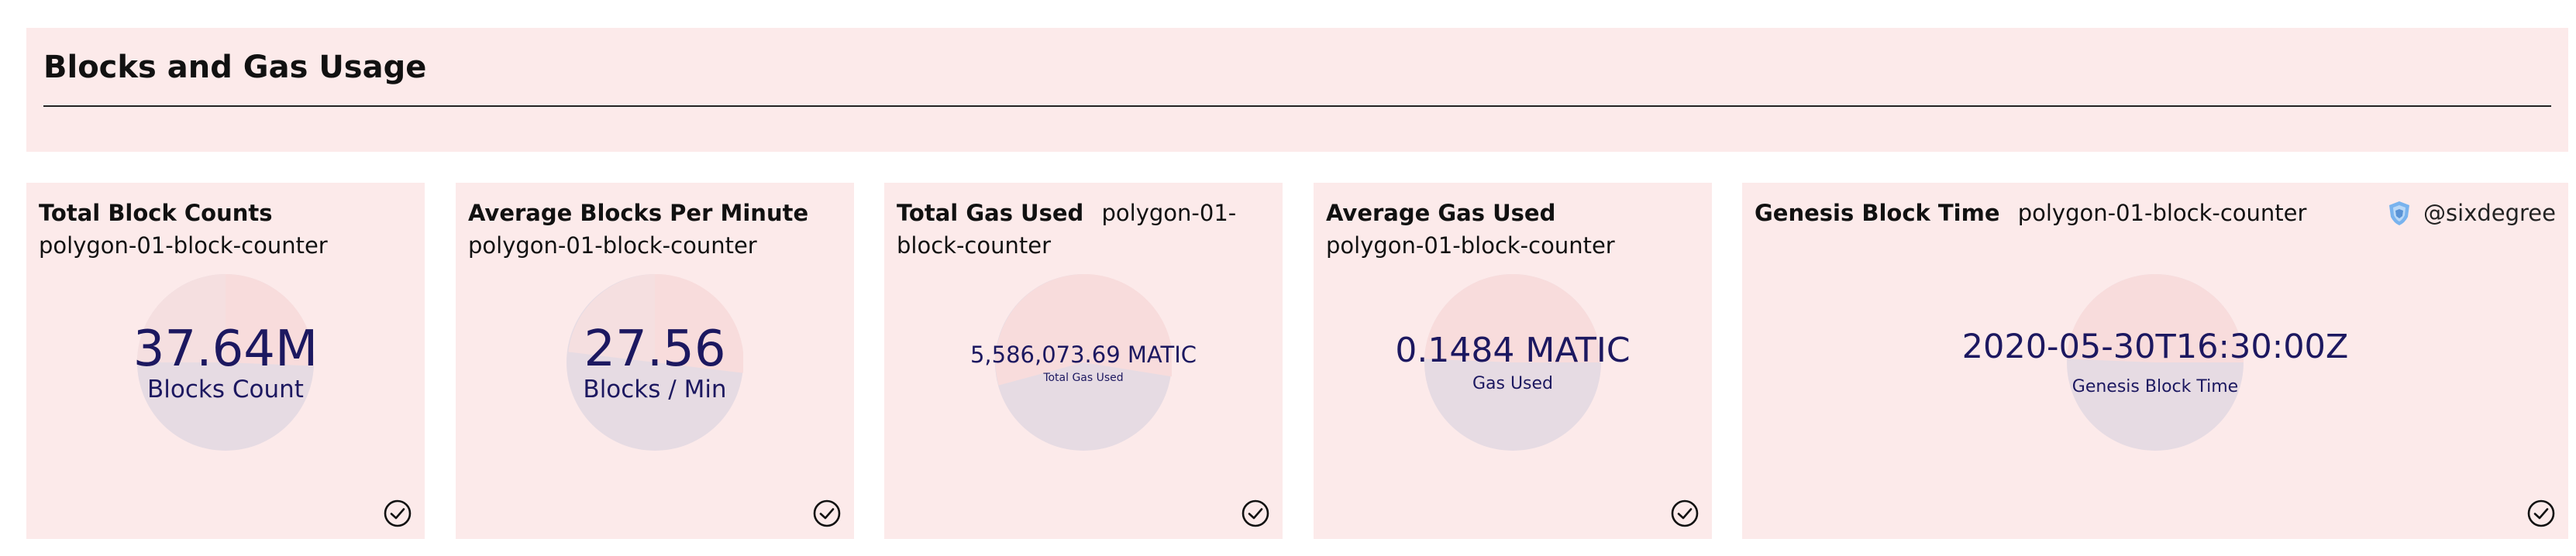  What do you see at coordinates (2155, 347) in the screenshot?
I see `stat-value: 2020-05-30T16:30:00Z` at bounding box center [2155, 347].